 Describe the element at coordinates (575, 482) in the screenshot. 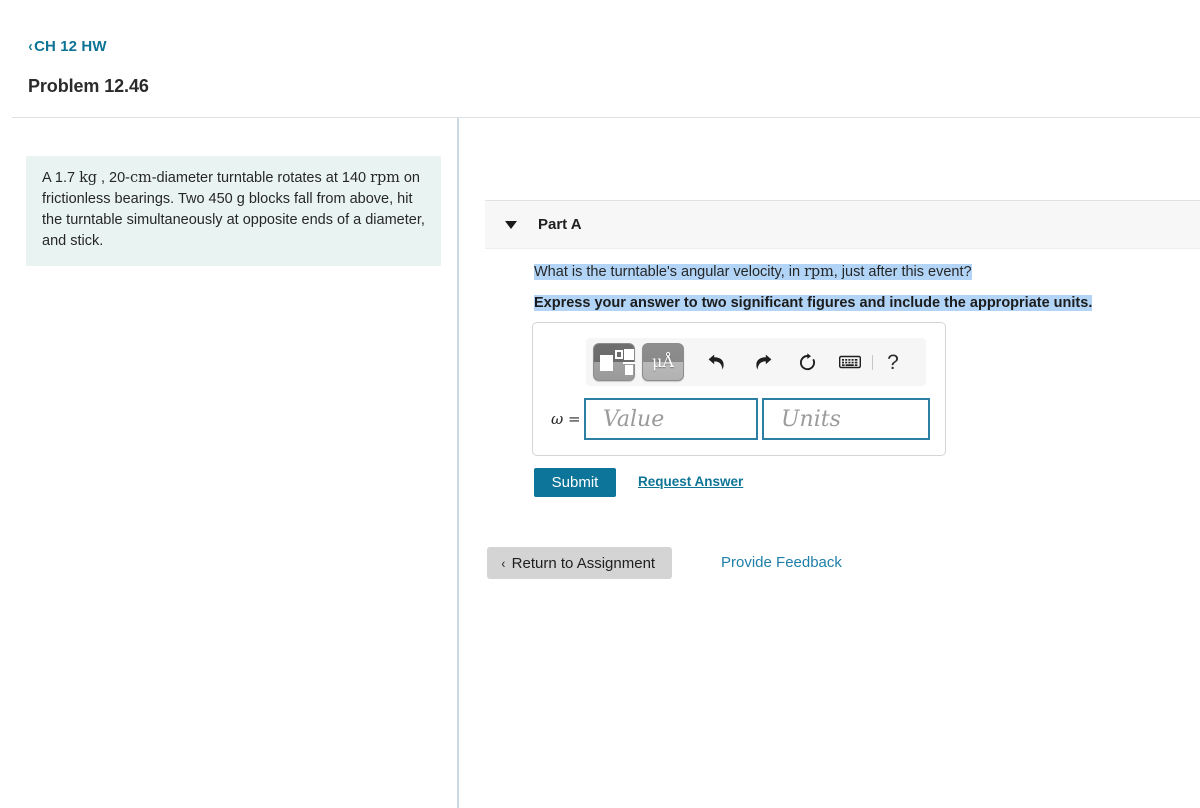

I see `submit-button: Submit` at that location.